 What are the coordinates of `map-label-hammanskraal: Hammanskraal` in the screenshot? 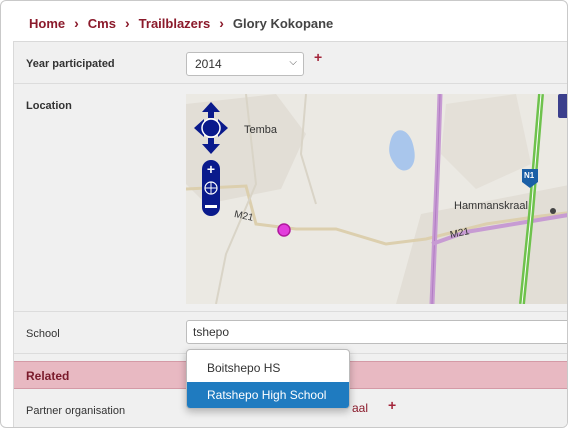 It's located at (491, 206).